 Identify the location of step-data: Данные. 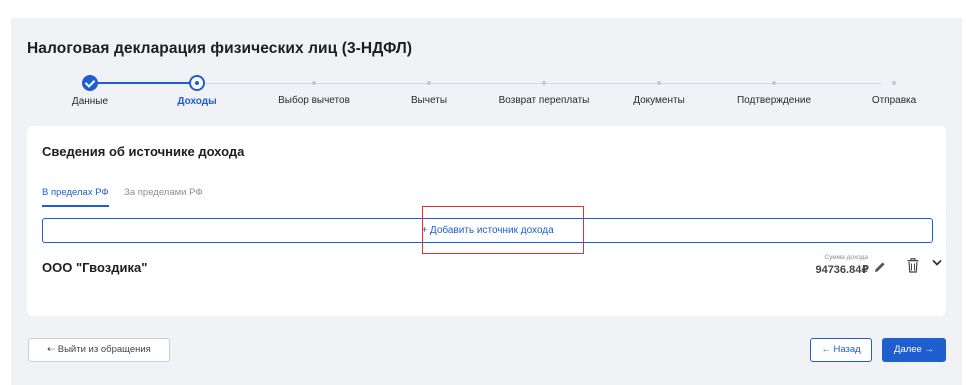
(90, 88).